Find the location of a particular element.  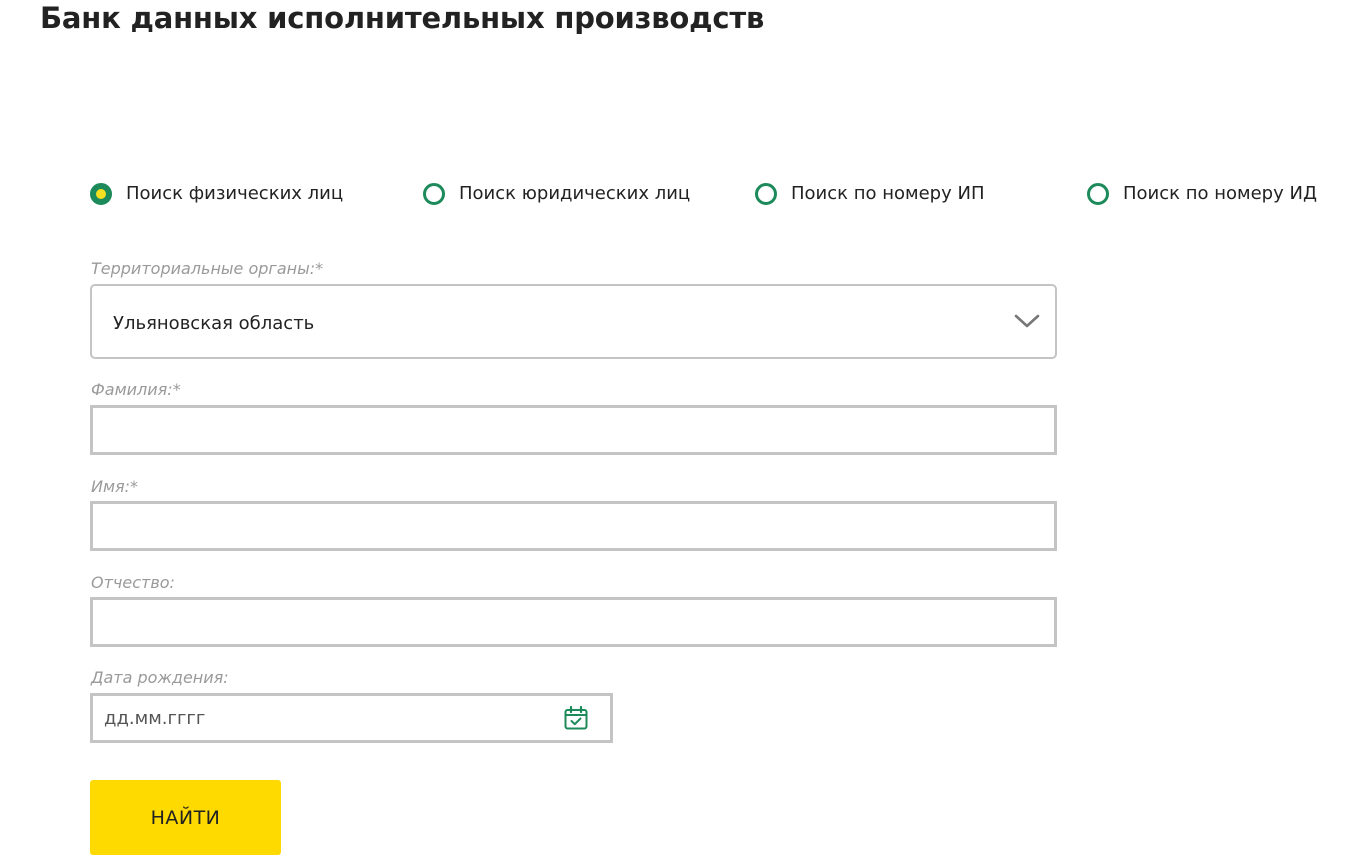

radio-individuals: Поиск физических лиц is located at coordinates (216, 194).